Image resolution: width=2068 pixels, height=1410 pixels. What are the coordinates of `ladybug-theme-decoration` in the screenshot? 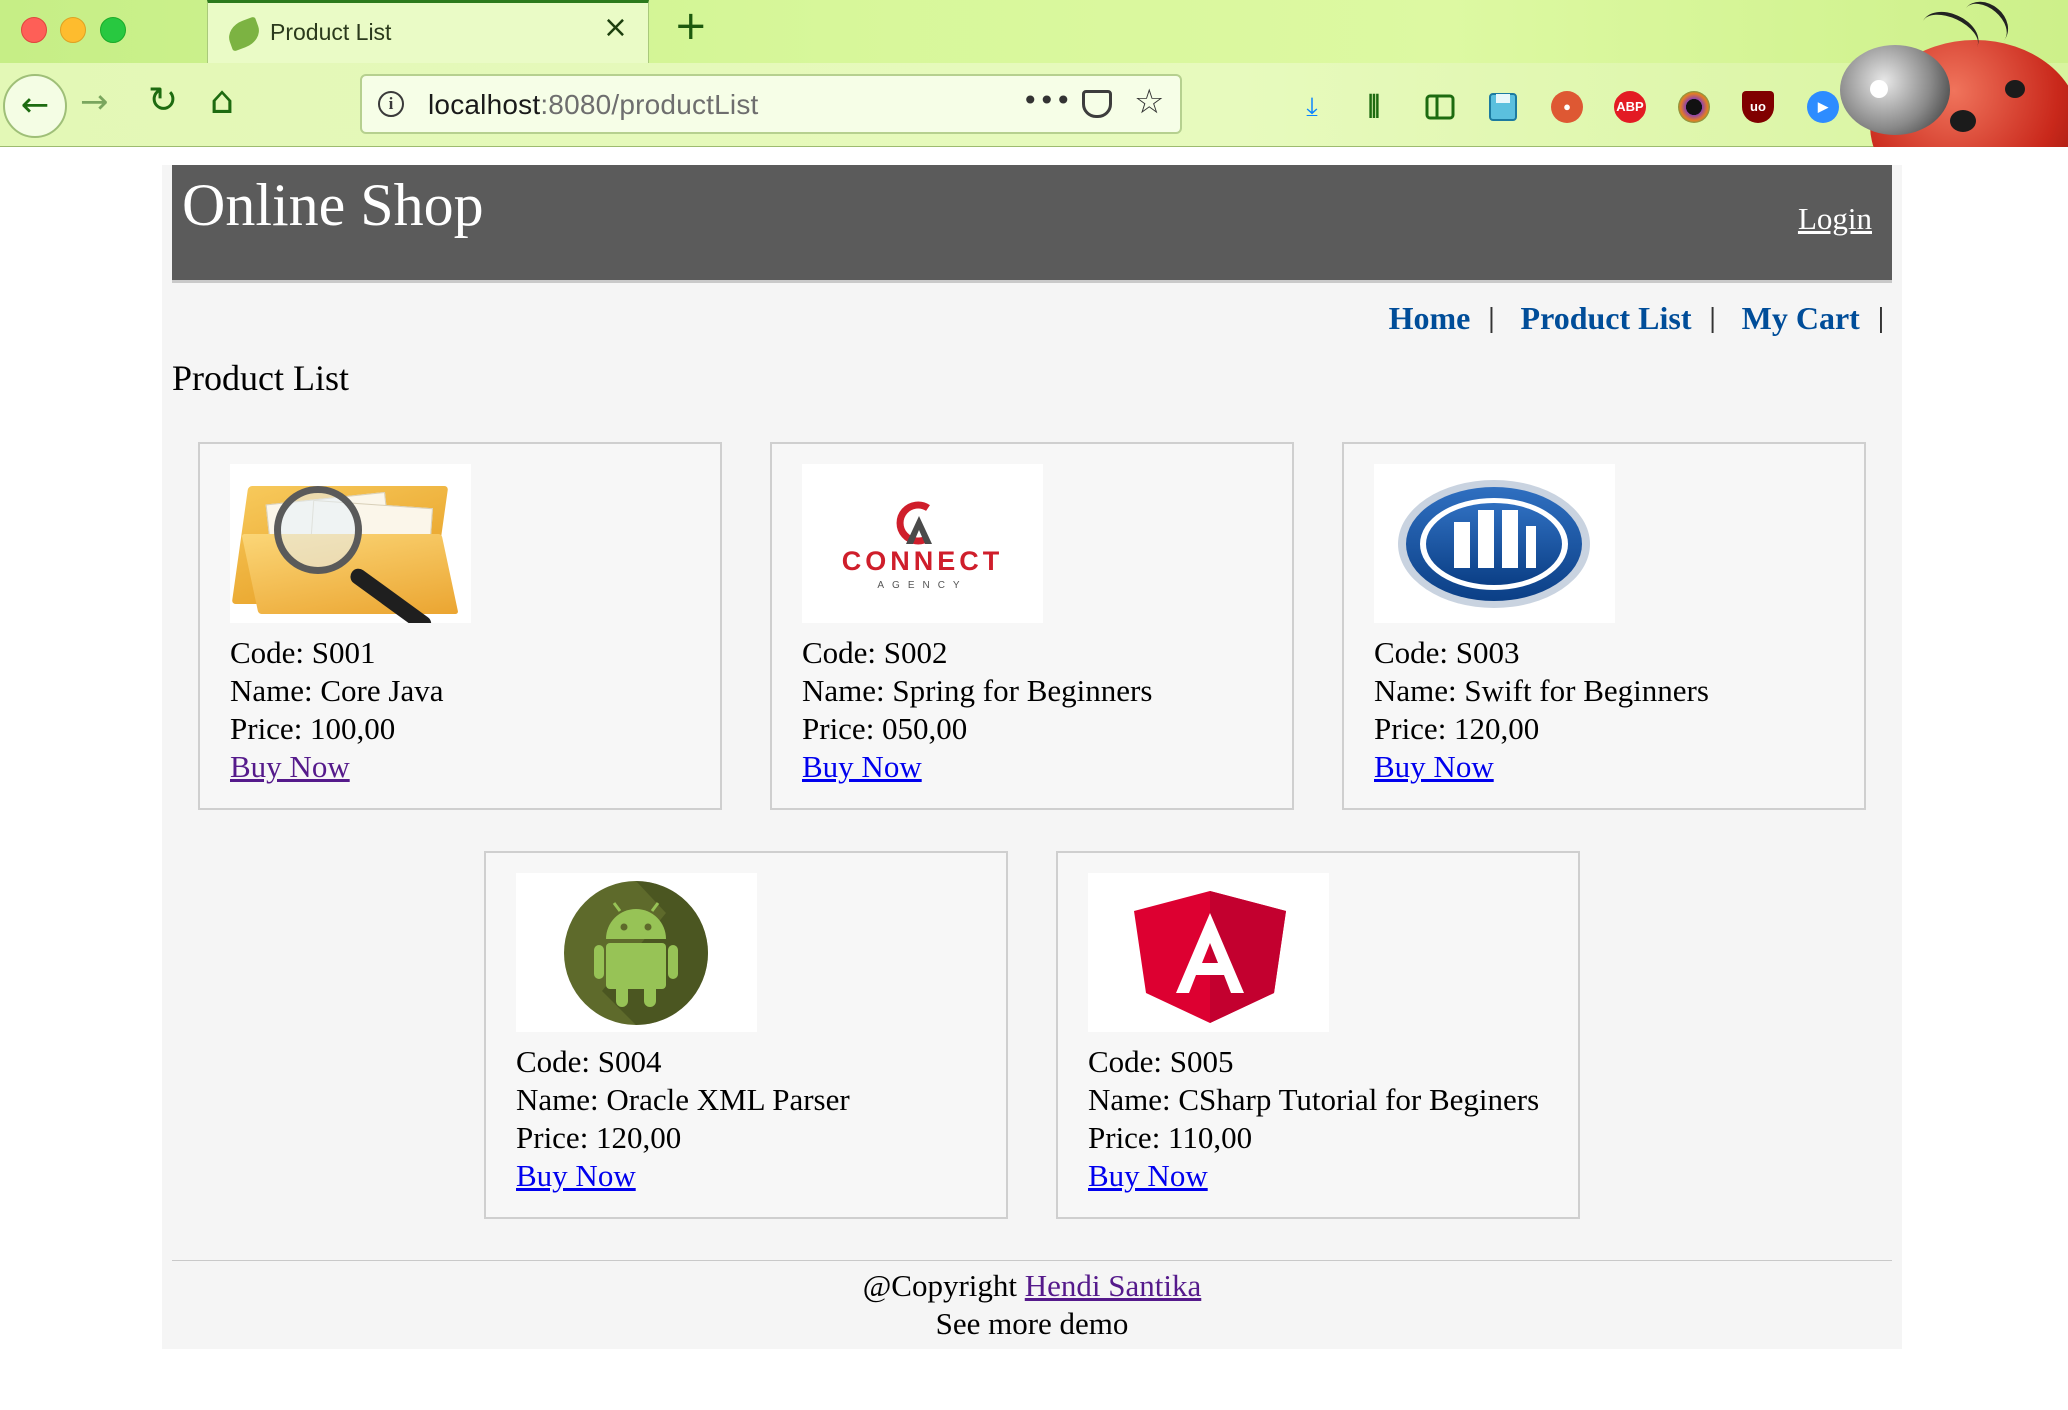 It's located at (1934, 73).